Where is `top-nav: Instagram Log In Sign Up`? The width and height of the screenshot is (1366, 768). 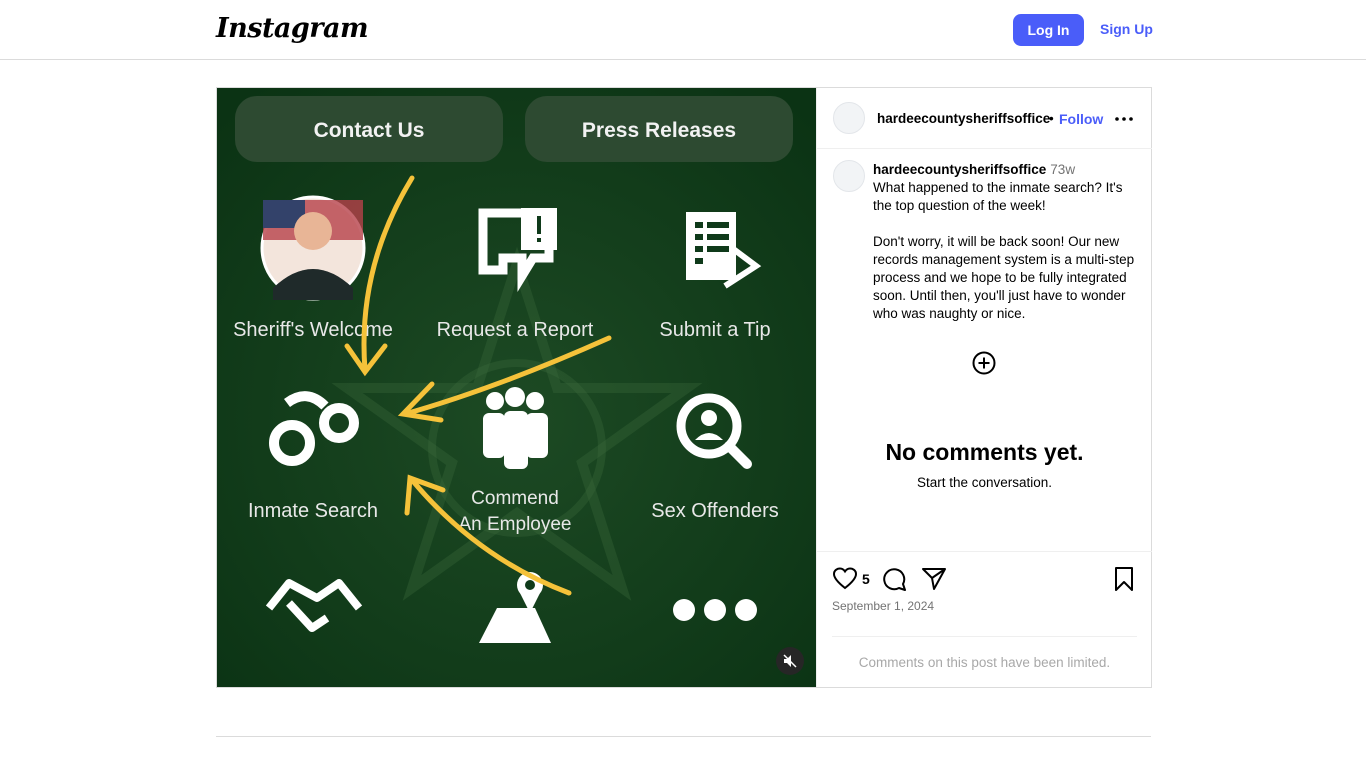 top-nav: Instagram Log In Sign Up is located at coordinates (683, 30).